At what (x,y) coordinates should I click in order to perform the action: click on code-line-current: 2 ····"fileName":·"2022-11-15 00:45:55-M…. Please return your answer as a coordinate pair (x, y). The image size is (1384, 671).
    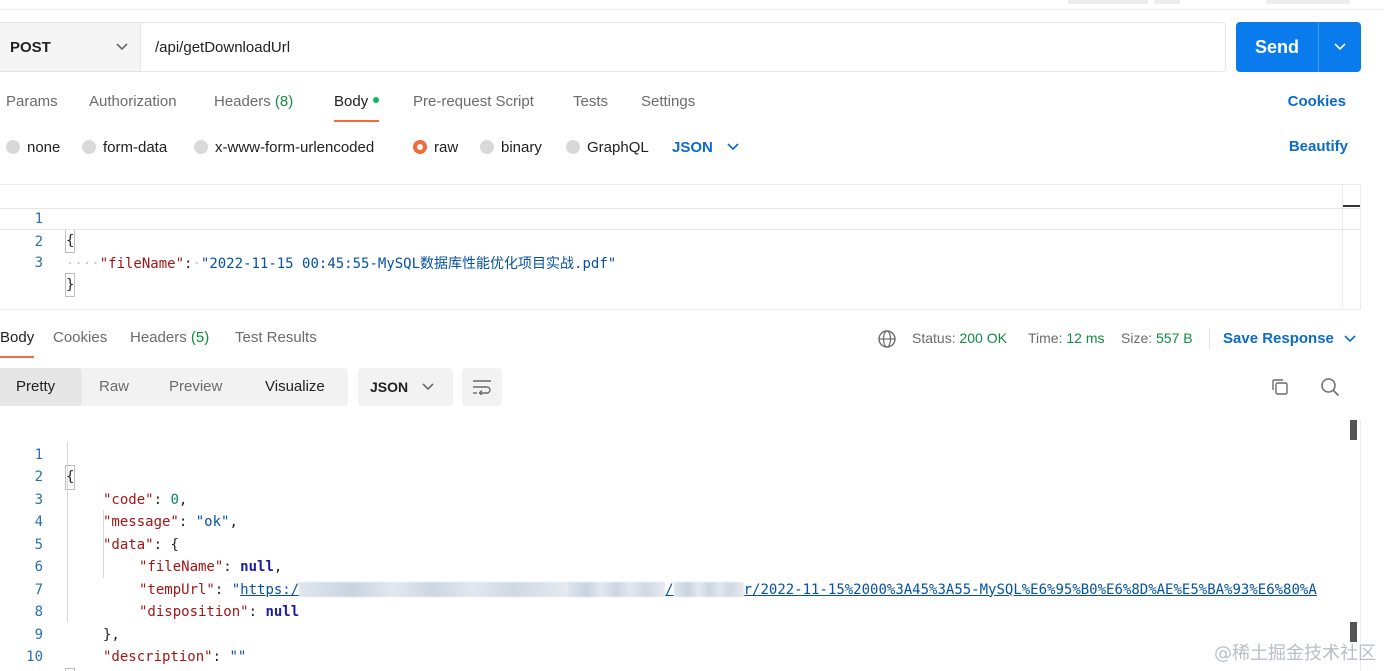
    Looking at the image, I should click on (680, 240).